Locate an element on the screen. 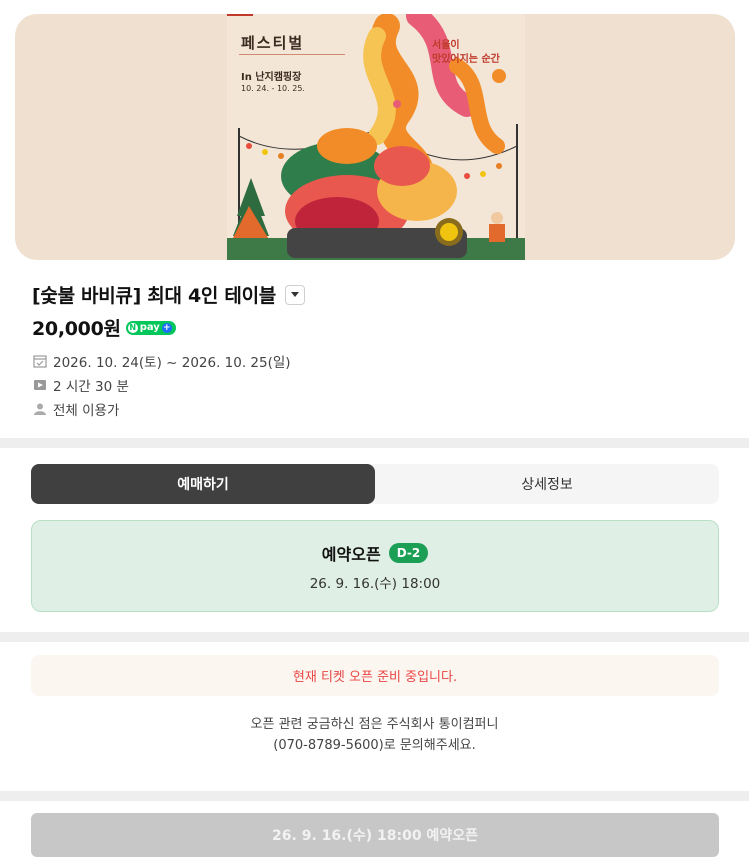 The image size is (749, 865). age-rating-row: 전체 이용가 is located at coordinates (75, 409).